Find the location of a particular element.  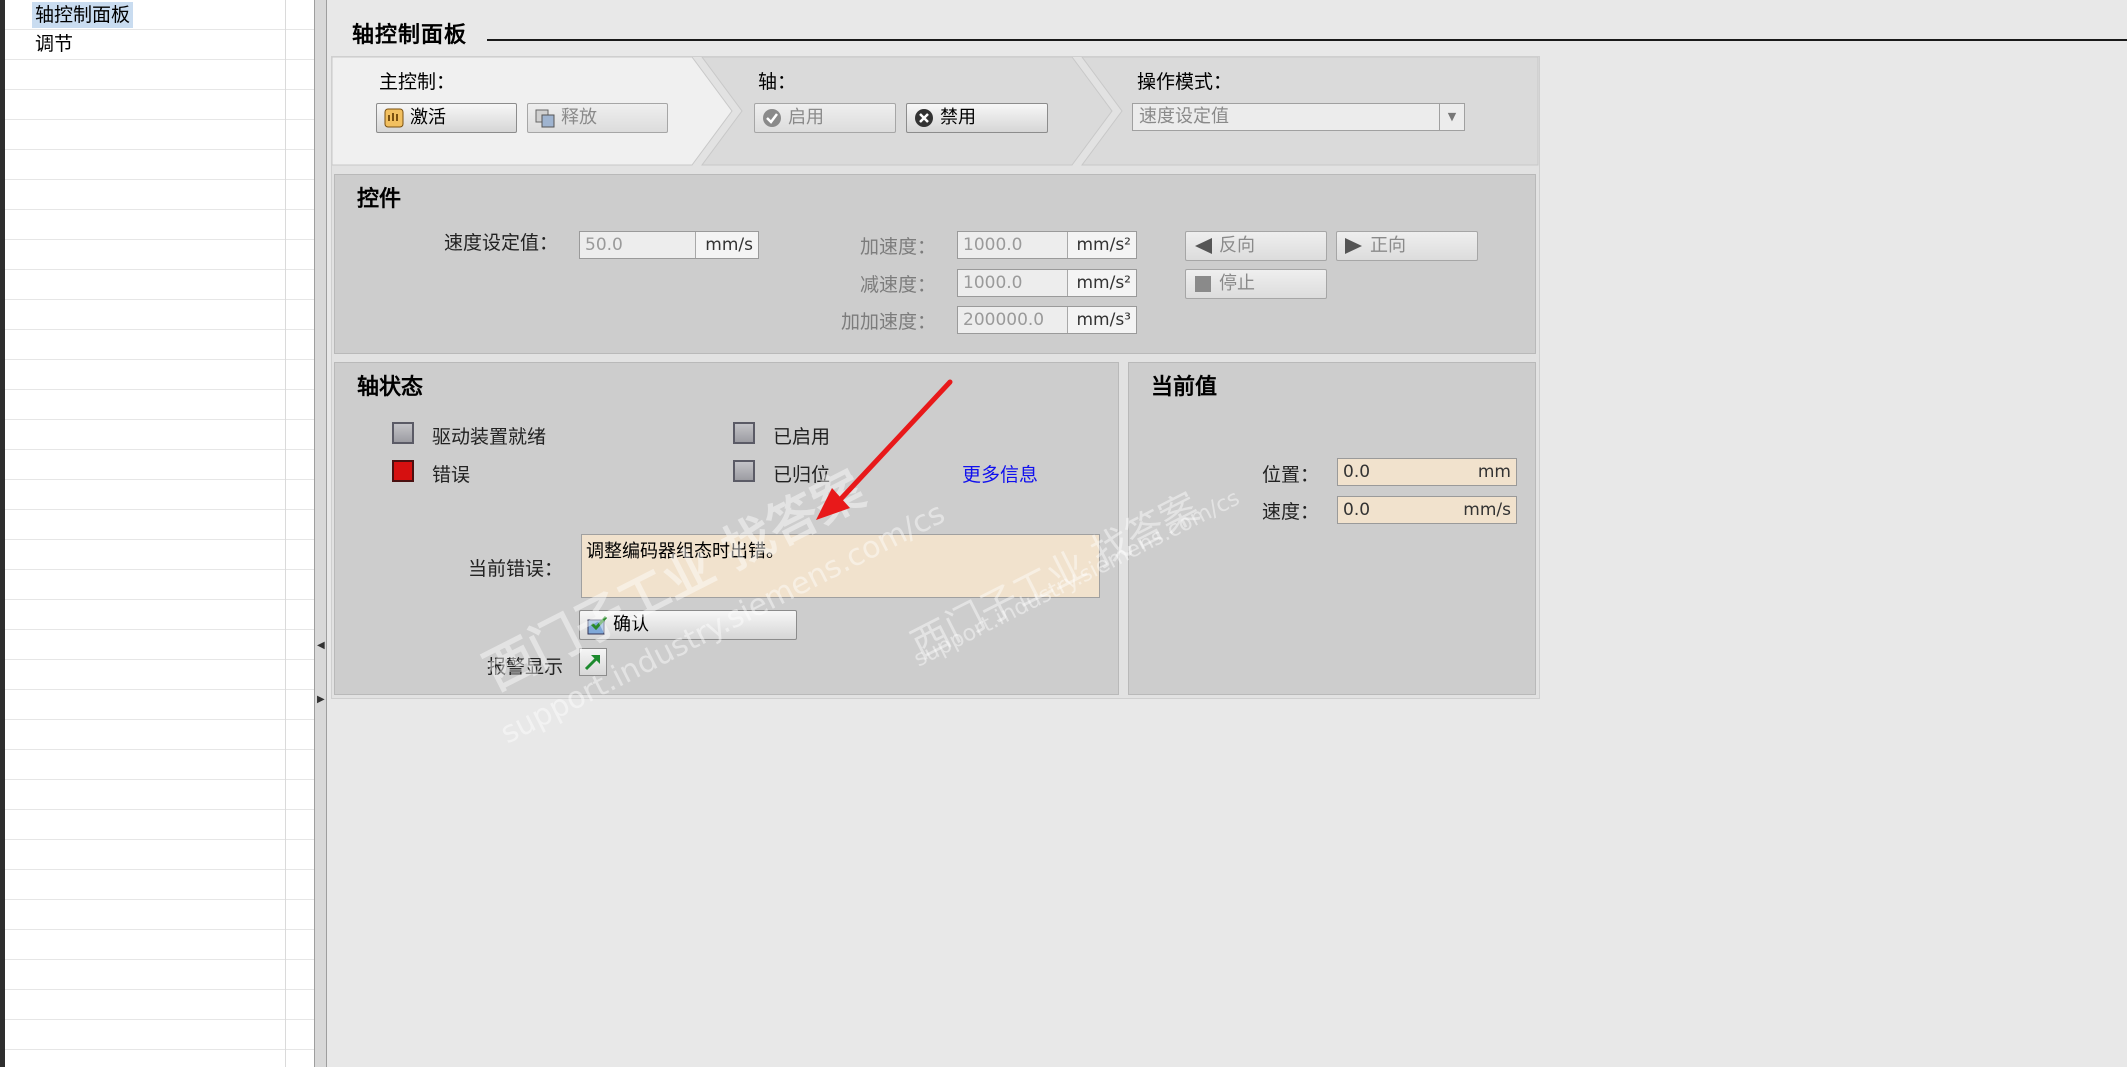

page-title: 轴控制面板 is located at coordinates (410, 35).